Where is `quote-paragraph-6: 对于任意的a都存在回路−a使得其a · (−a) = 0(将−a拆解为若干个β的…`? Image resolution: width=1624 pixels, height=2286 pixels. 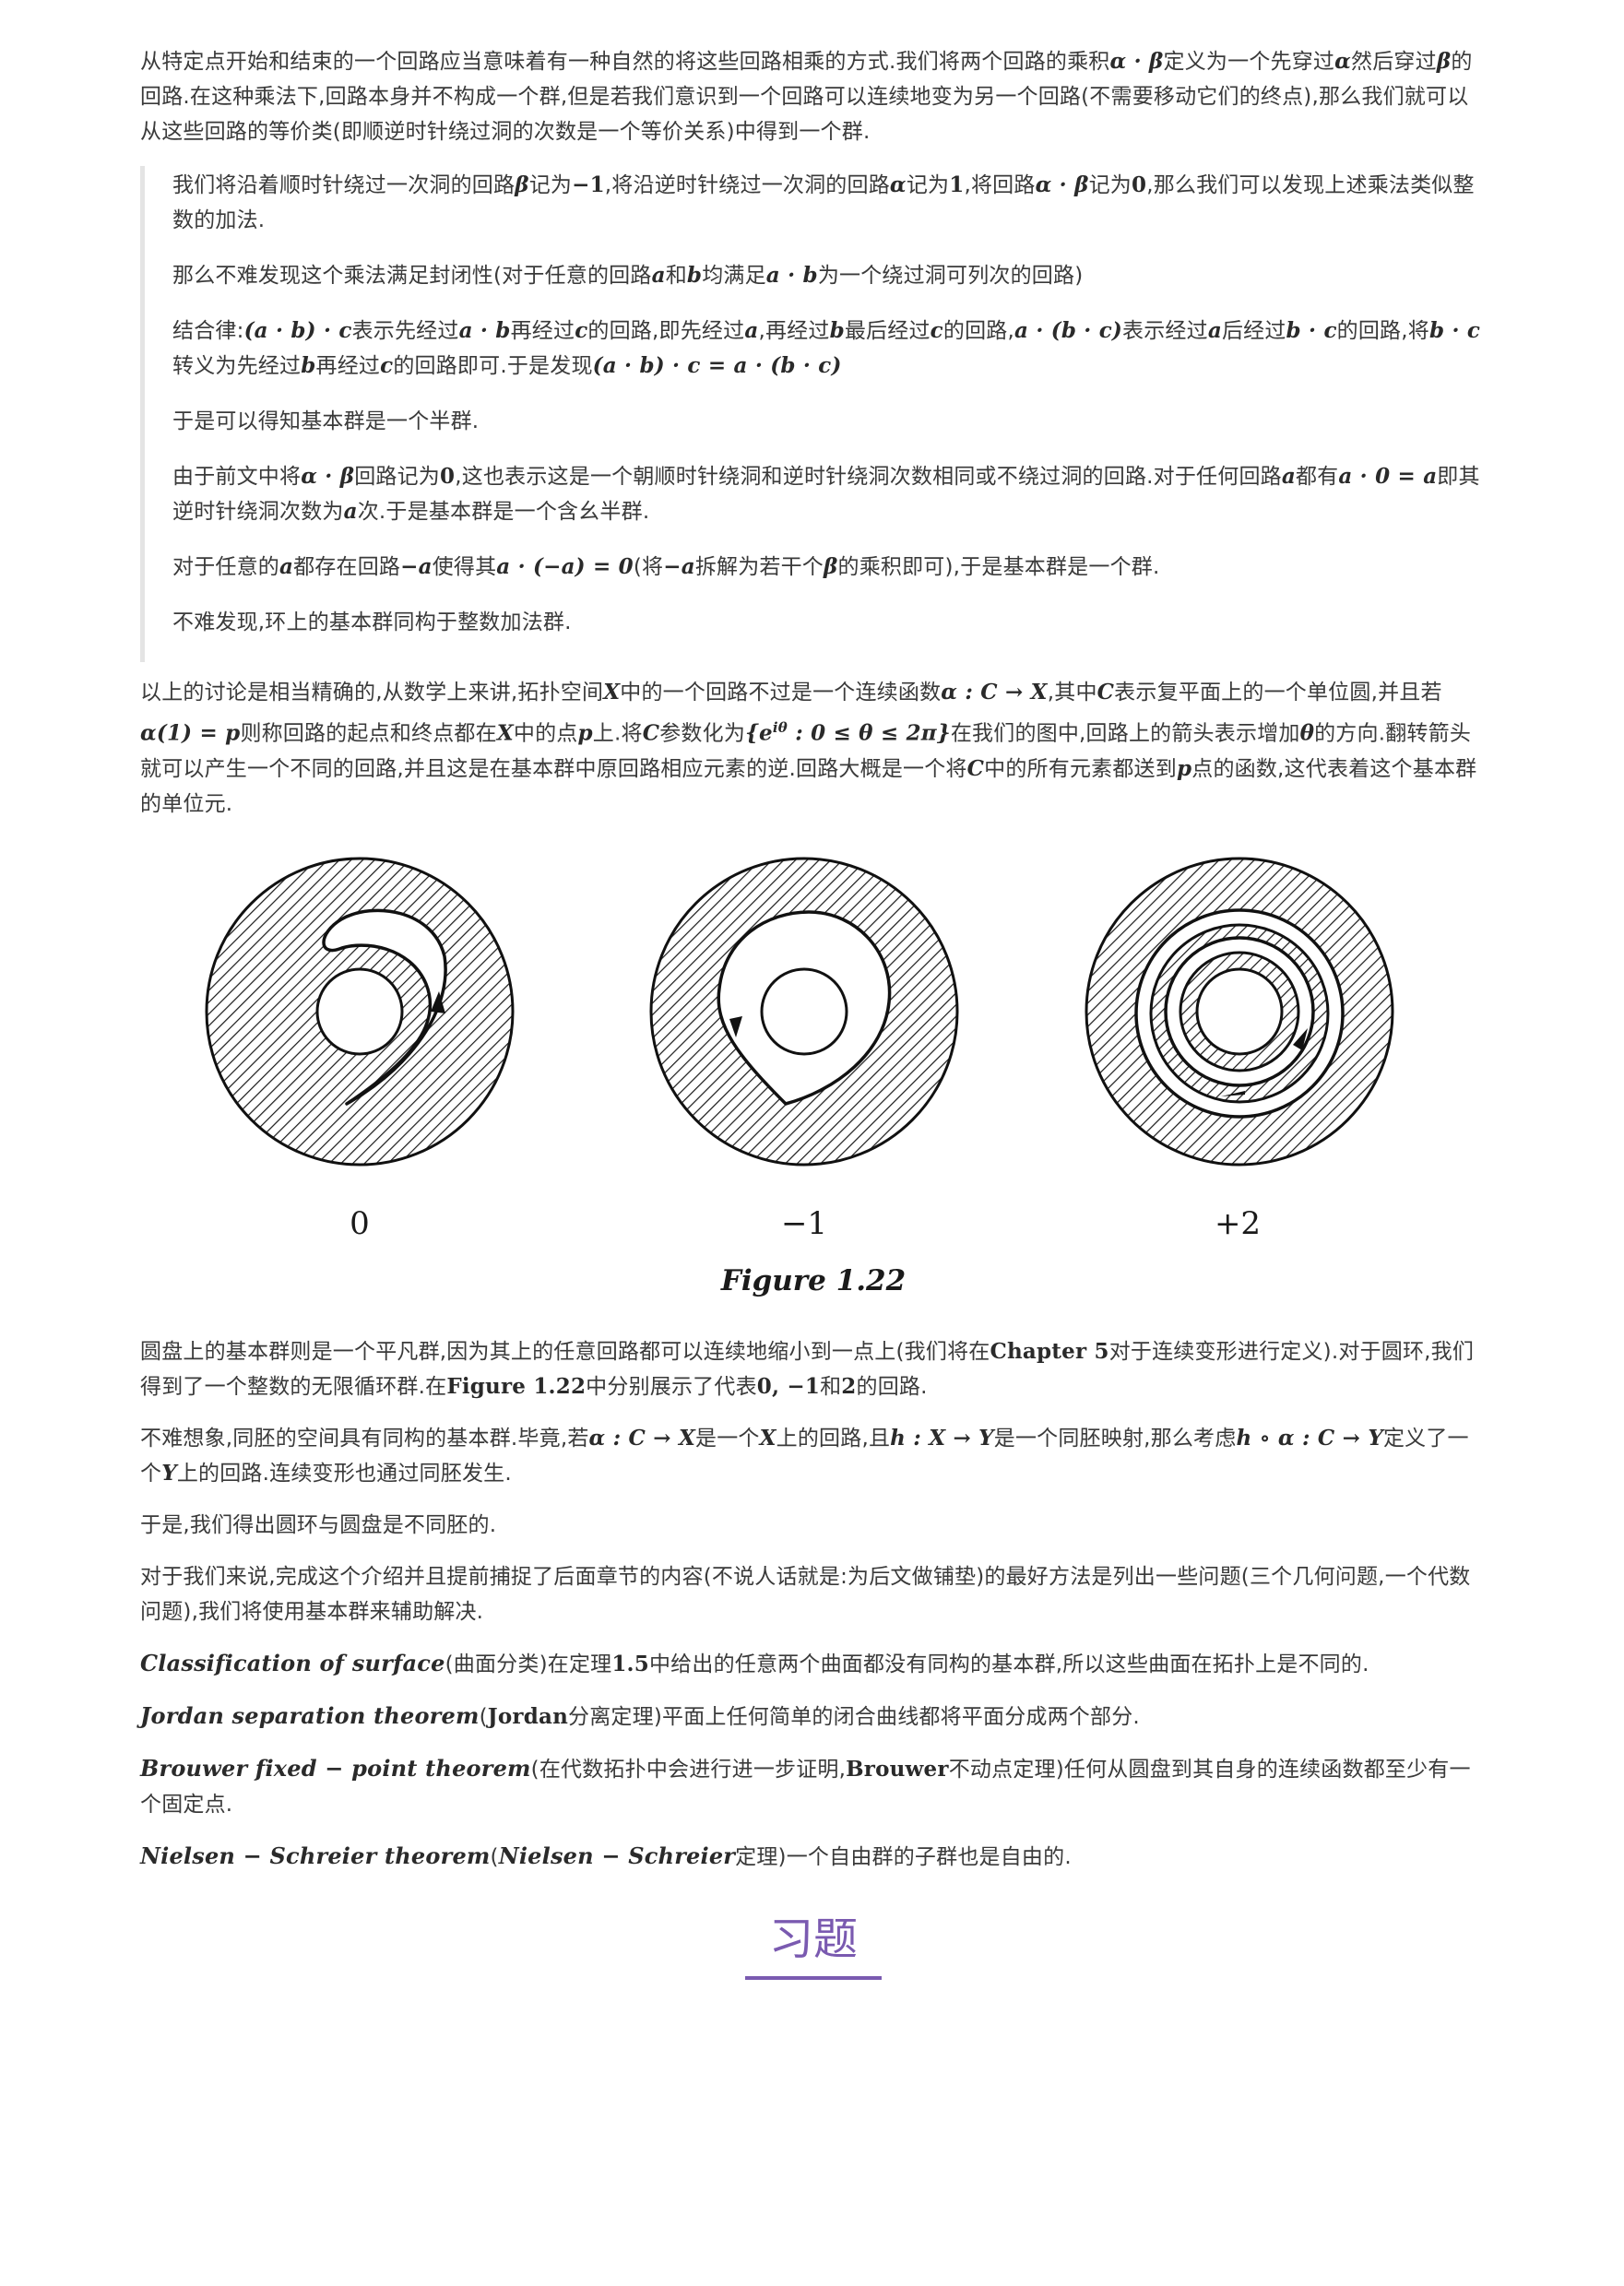 quote-paragraph-6: 对于任意的a都存在回路−a使得其a · (−a) = 0(将−a拆解为若干个β的… is located at coordinates (666, 566).